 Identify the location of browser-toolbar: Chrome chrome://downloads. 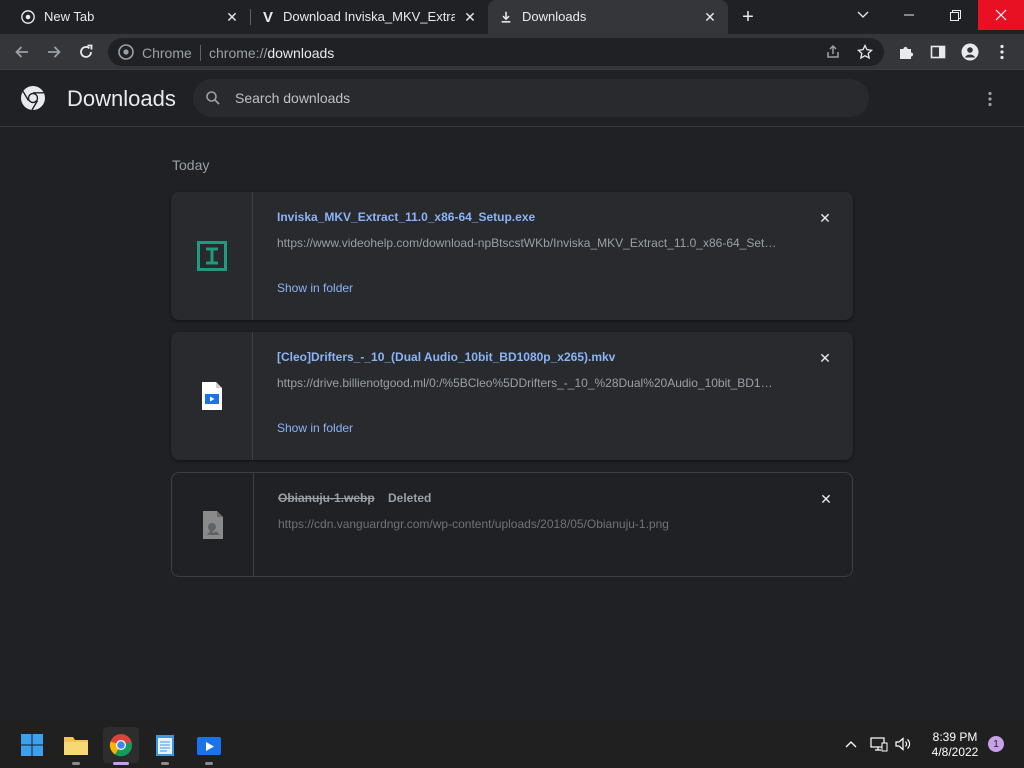
(512, 52).